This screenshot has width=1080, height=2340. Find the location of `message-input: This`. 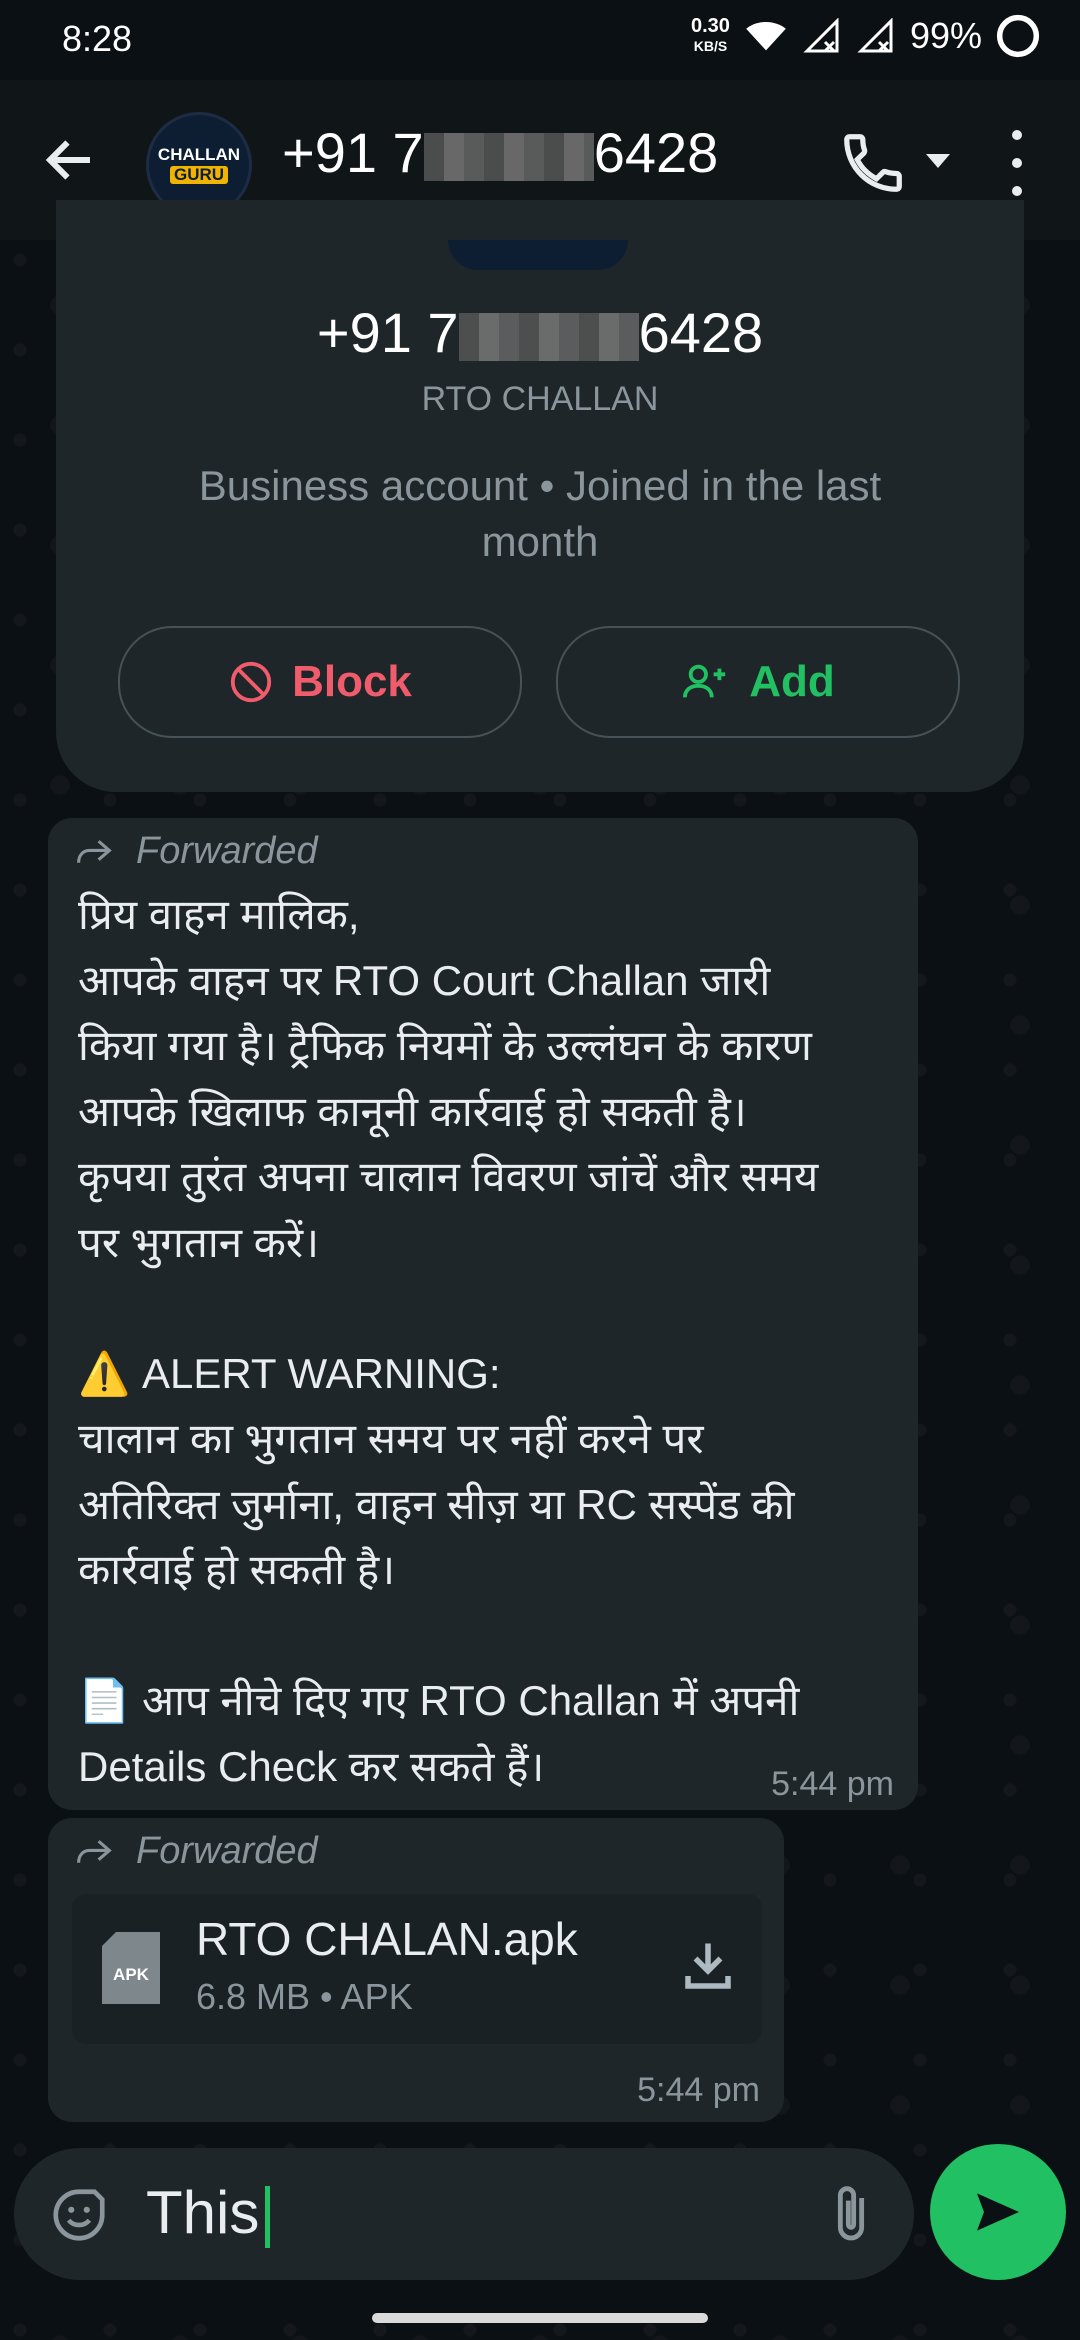

message-input: This is located at coordinates (208, 2213).